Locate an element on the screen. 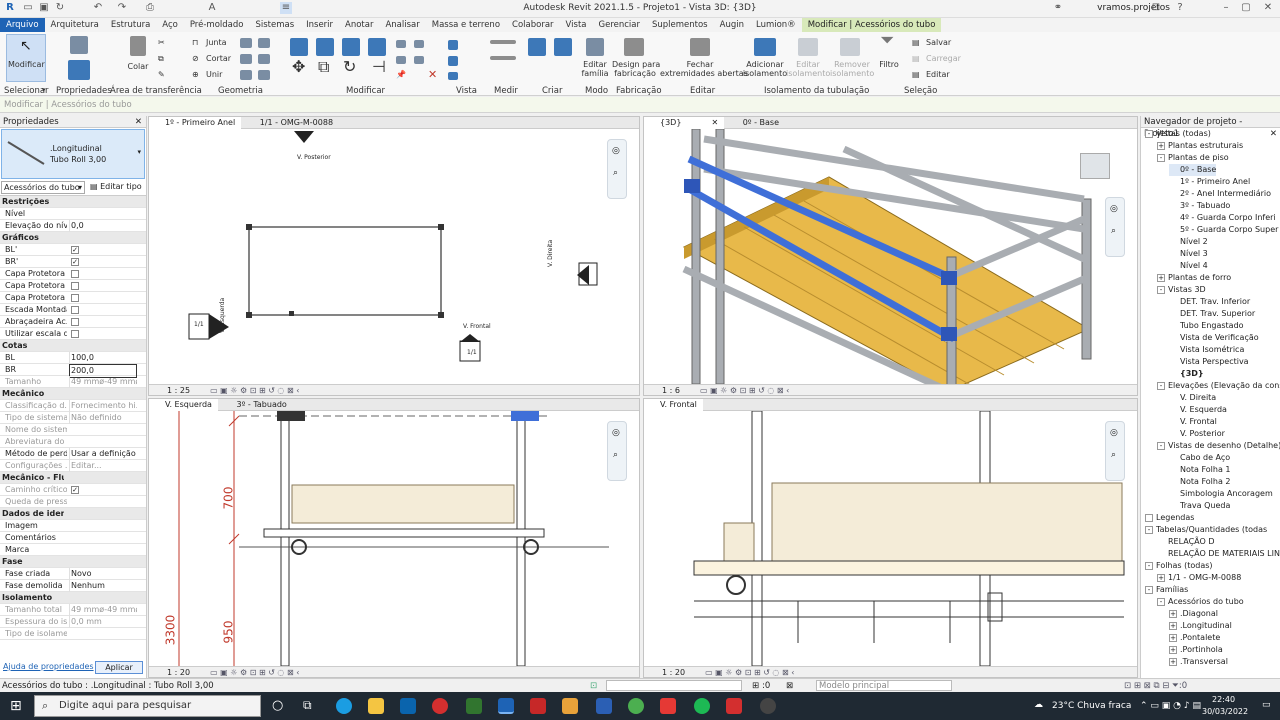  tree-item: + .Pontalete is located at coordinates (1194, 638).